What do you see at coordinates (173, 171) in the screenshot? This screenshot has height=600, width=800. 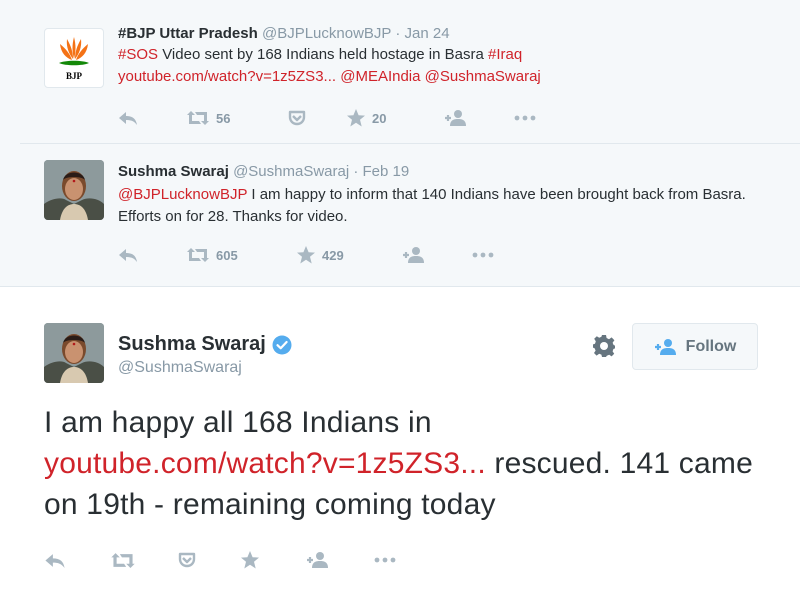 I see `author-name: Sushma Swaraj` at bounding box center [173, 171].